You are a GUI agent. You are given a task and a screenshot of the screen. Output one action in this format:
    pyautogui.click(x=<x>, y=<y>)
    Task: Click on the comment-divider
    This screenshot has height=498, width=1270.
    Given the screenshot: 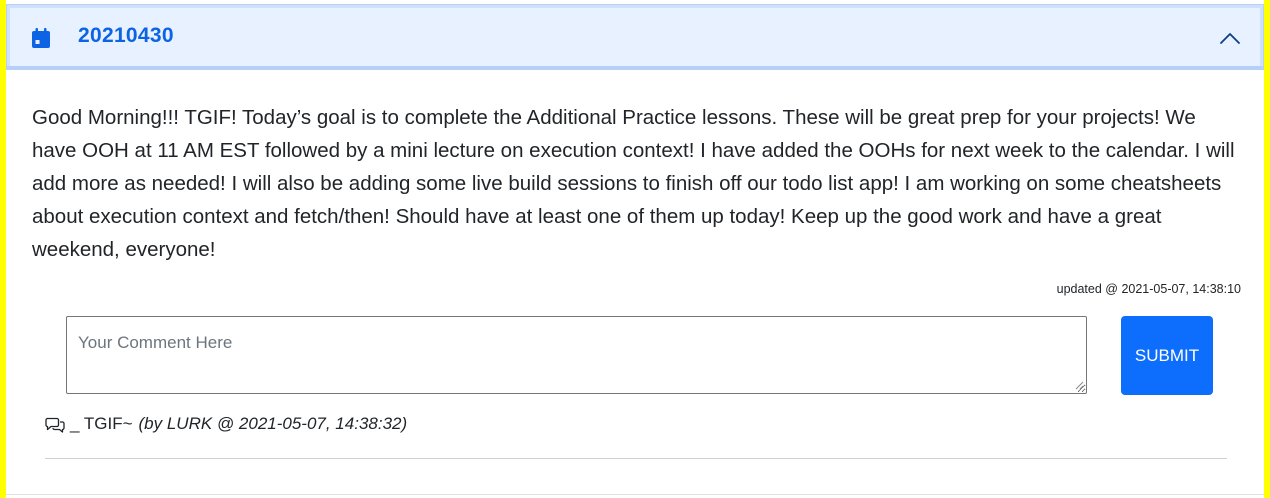 What is the action you would take?
    pyautogui.click(x=636, y=458)
    